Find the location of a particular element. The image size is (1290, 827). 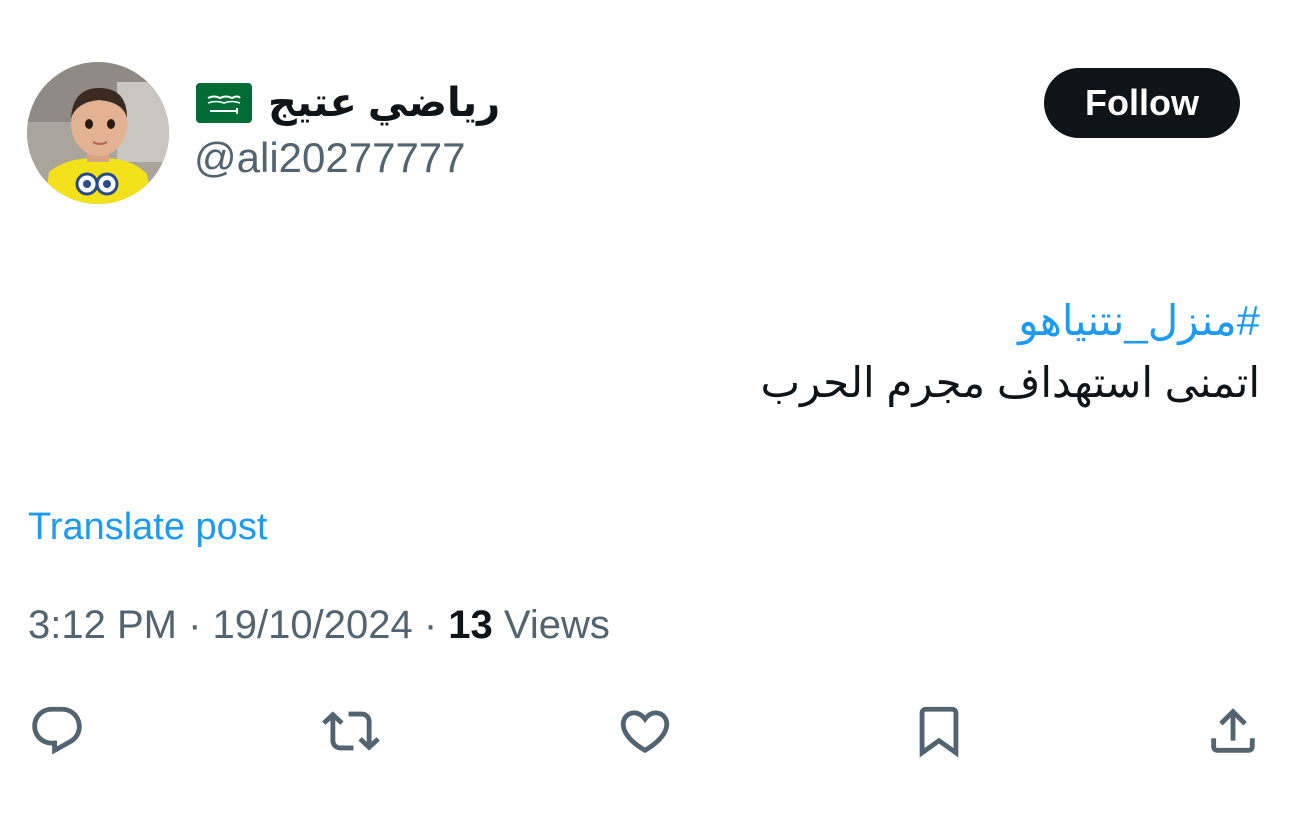

tweet-actions is located at coordinates (645, 731).